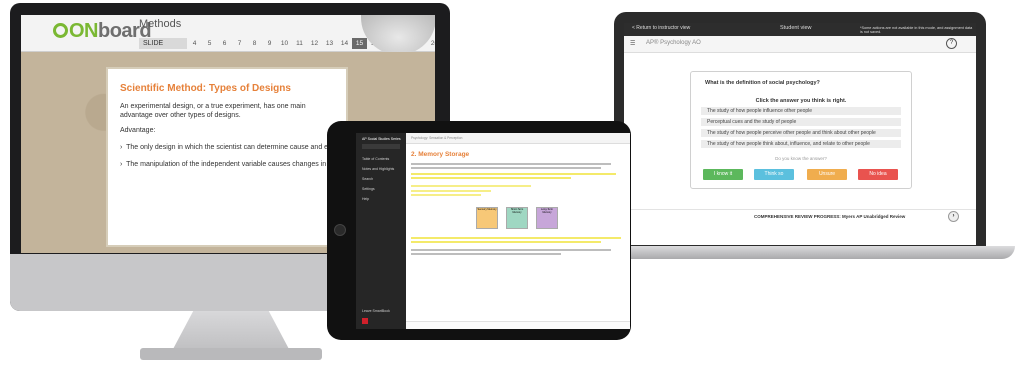  Describe the element at coordinates (547, 218) in the screenshot. I see `diagram-box: Long-Term Memory` at that location.